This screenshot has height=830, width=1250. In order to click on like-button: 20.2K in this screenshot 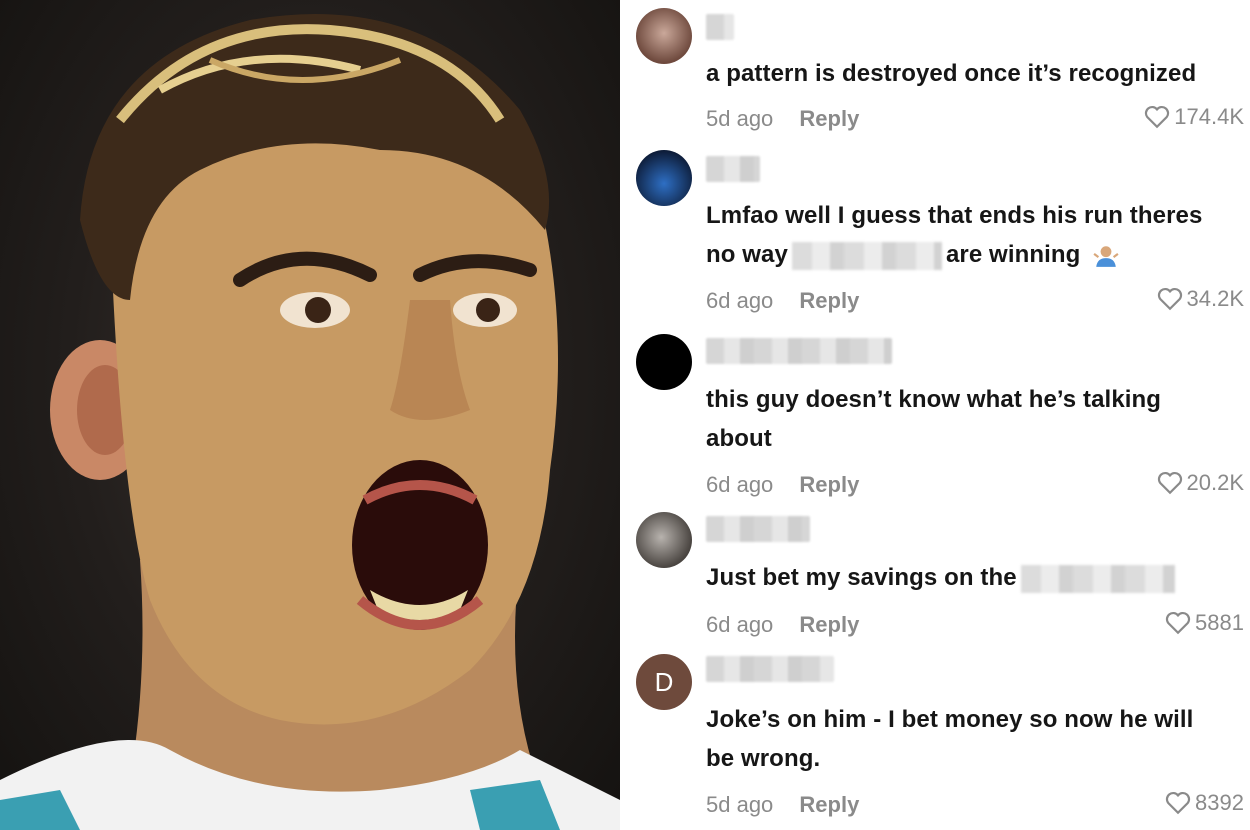, I will do `click(1201, 483)`.